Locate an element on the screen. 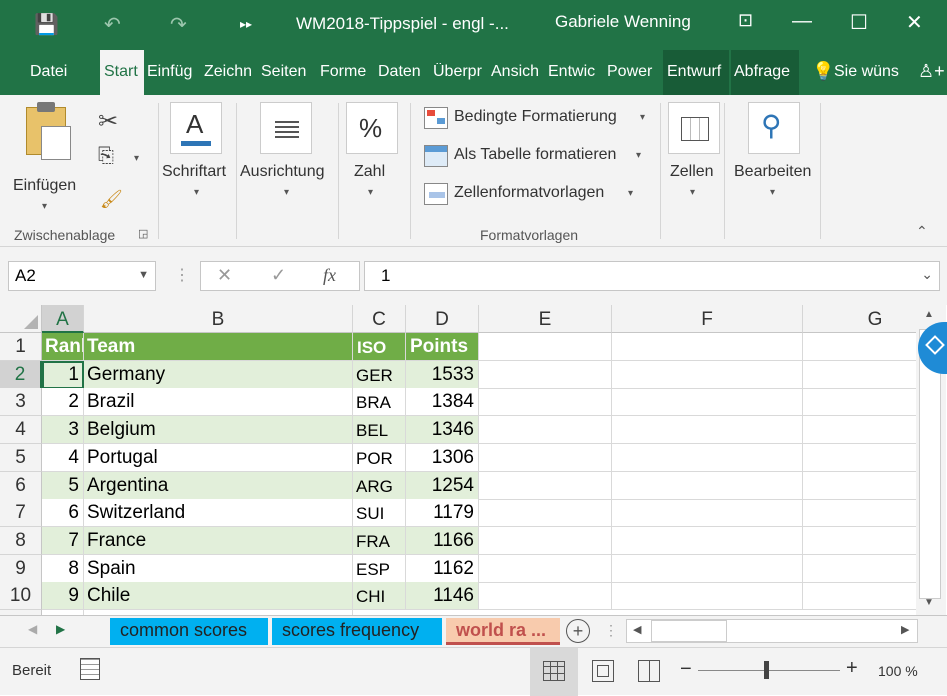 The height and width of the screenshot is (696, 947). paste-button: Einfügen is located at coordinates (44, 186).